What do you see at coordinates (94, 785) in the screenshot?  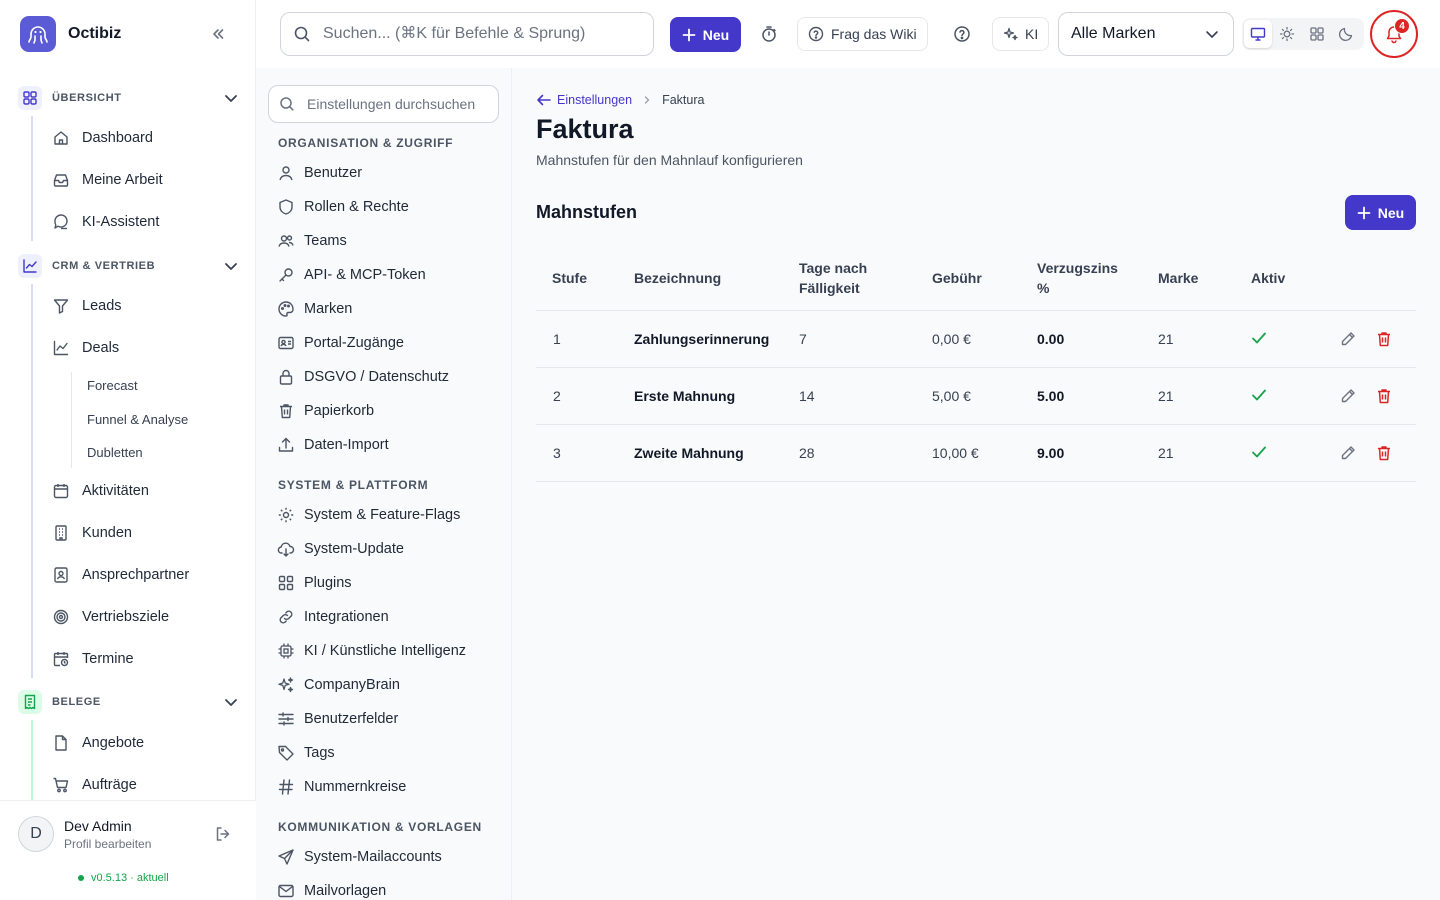 I see `sidebar-item-auftraege: Aufträge` at bounding box center [94, 785].